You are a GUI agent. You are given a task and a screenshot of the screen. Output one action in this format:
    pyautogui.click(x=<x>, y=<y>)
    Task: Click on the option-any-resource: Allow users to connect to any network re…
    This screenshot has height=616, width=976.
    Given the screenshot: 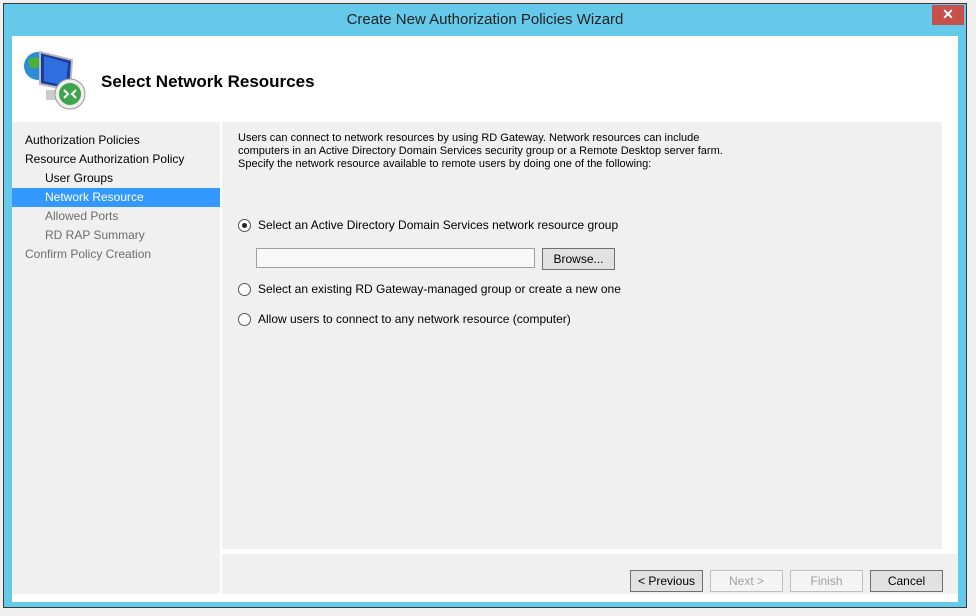 What is the action you would take?
    pyautogui.click(x=404, y=319)
    